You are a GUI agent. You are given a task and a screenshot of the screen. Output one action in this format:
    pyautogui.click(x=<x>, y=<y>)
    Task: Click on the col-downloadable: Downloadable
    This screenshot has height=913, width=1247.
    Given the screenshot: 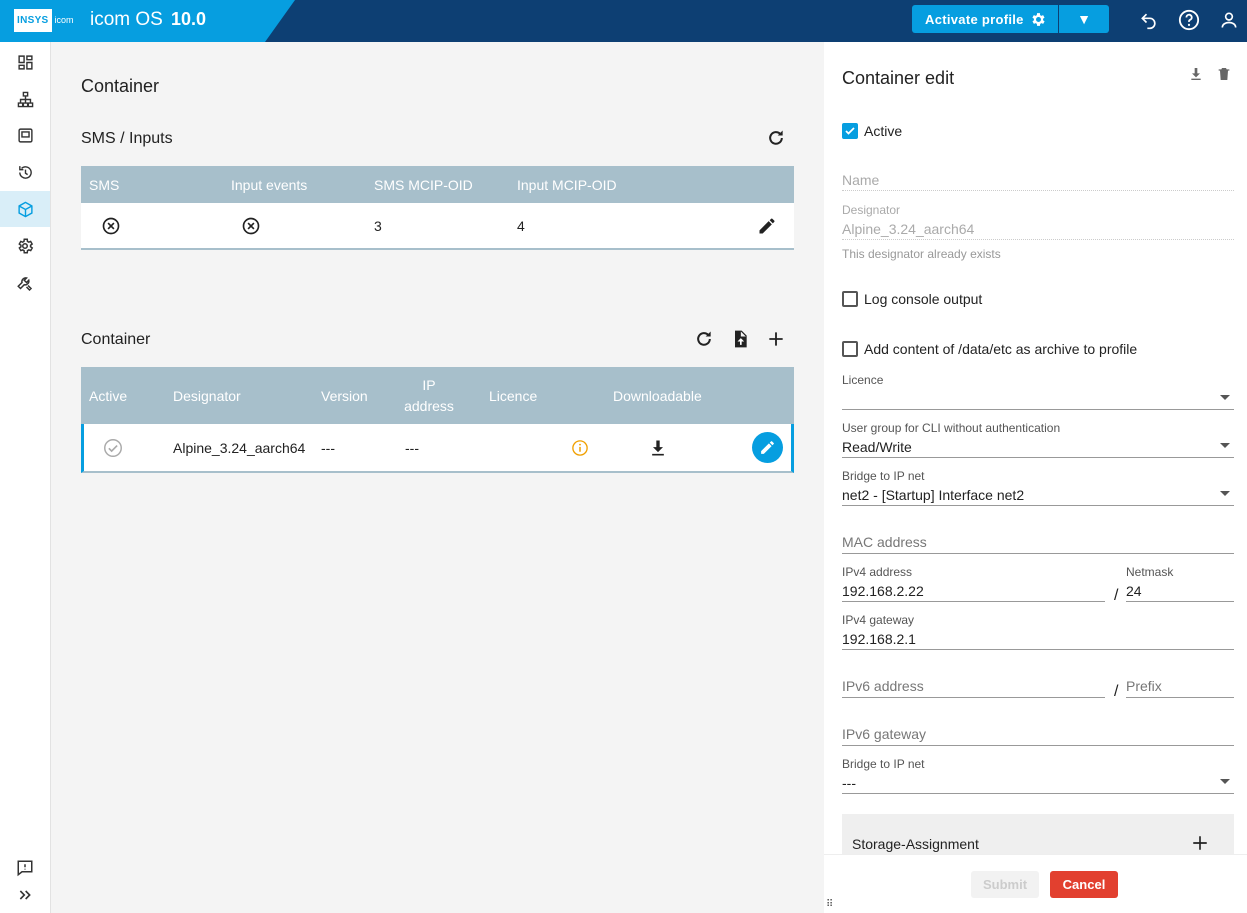 What is the action you would take?
    pyautogui.click(x=657, y=395)
    